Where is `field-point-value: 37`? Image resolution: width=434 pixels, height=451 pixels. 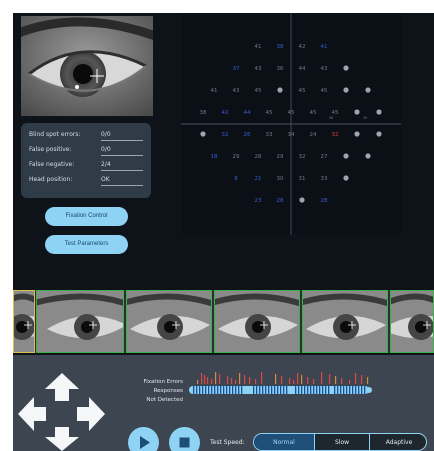 field-point-value: 37 is located at coordinates (236, 69).